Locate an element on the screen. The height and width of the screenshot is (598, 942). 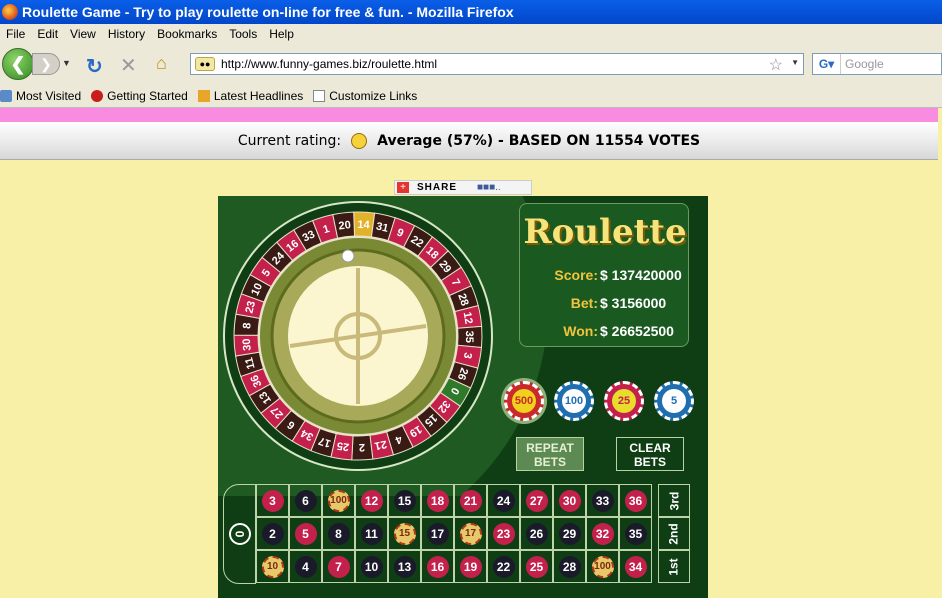
bet-cell: 32 is located at coordinates (602, 533).